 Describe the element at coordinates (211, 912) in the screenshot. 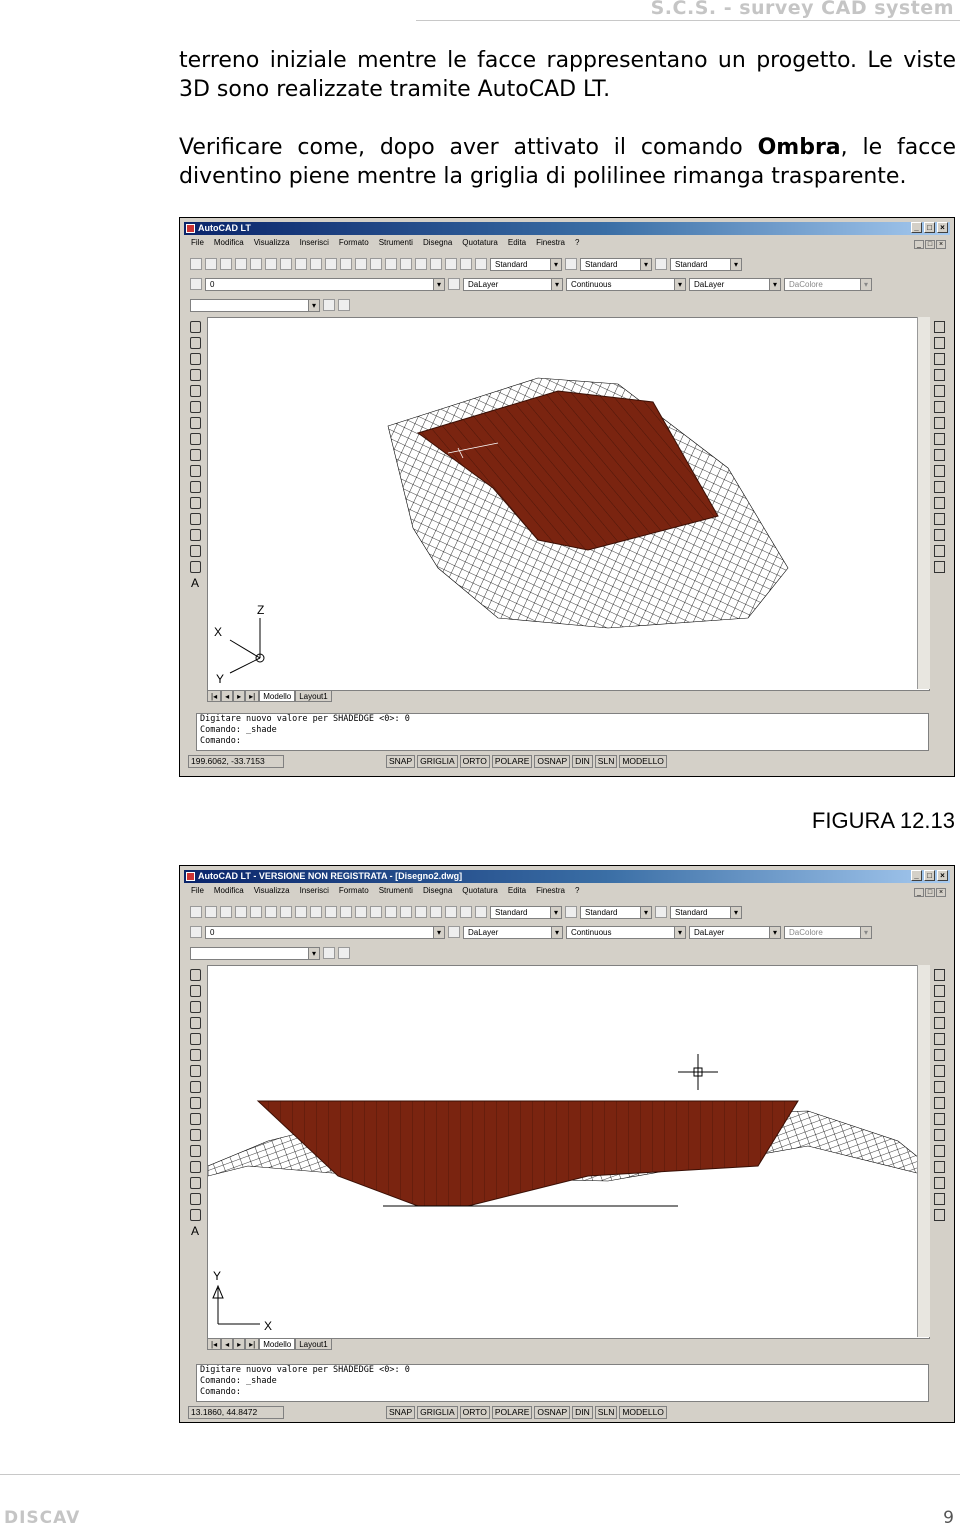

I see `open-icon` at that location.